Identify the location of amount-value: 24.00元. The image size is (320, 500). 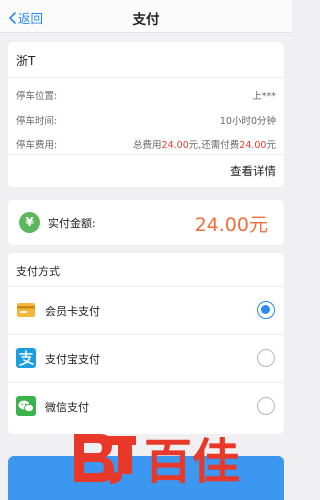
(231, 225).